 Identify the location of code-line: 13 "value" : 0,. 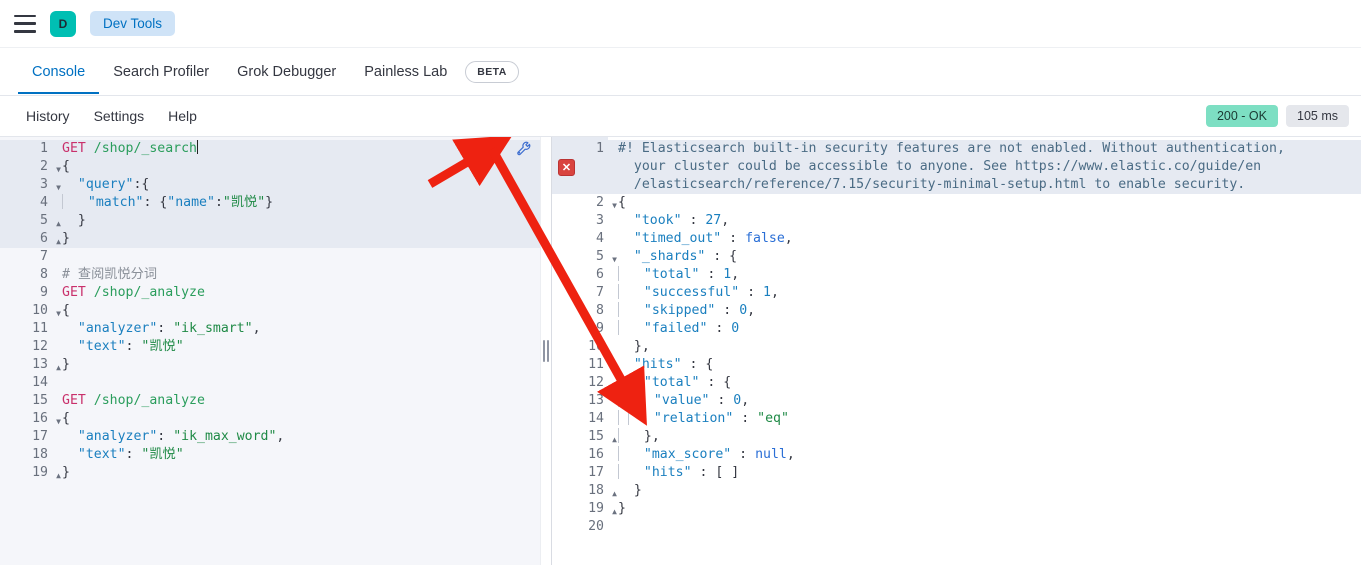
(956, 401).